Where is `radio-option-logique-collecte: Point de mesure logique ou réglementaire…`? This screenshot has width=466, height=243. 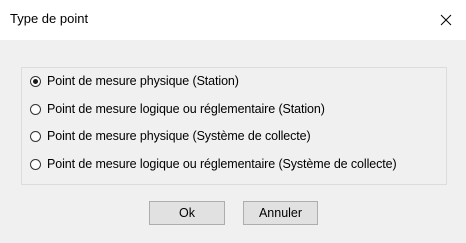
radio-option-logique-collecte: Point de mesure logique ou réglementaire… is located at coordinates (213, 164).